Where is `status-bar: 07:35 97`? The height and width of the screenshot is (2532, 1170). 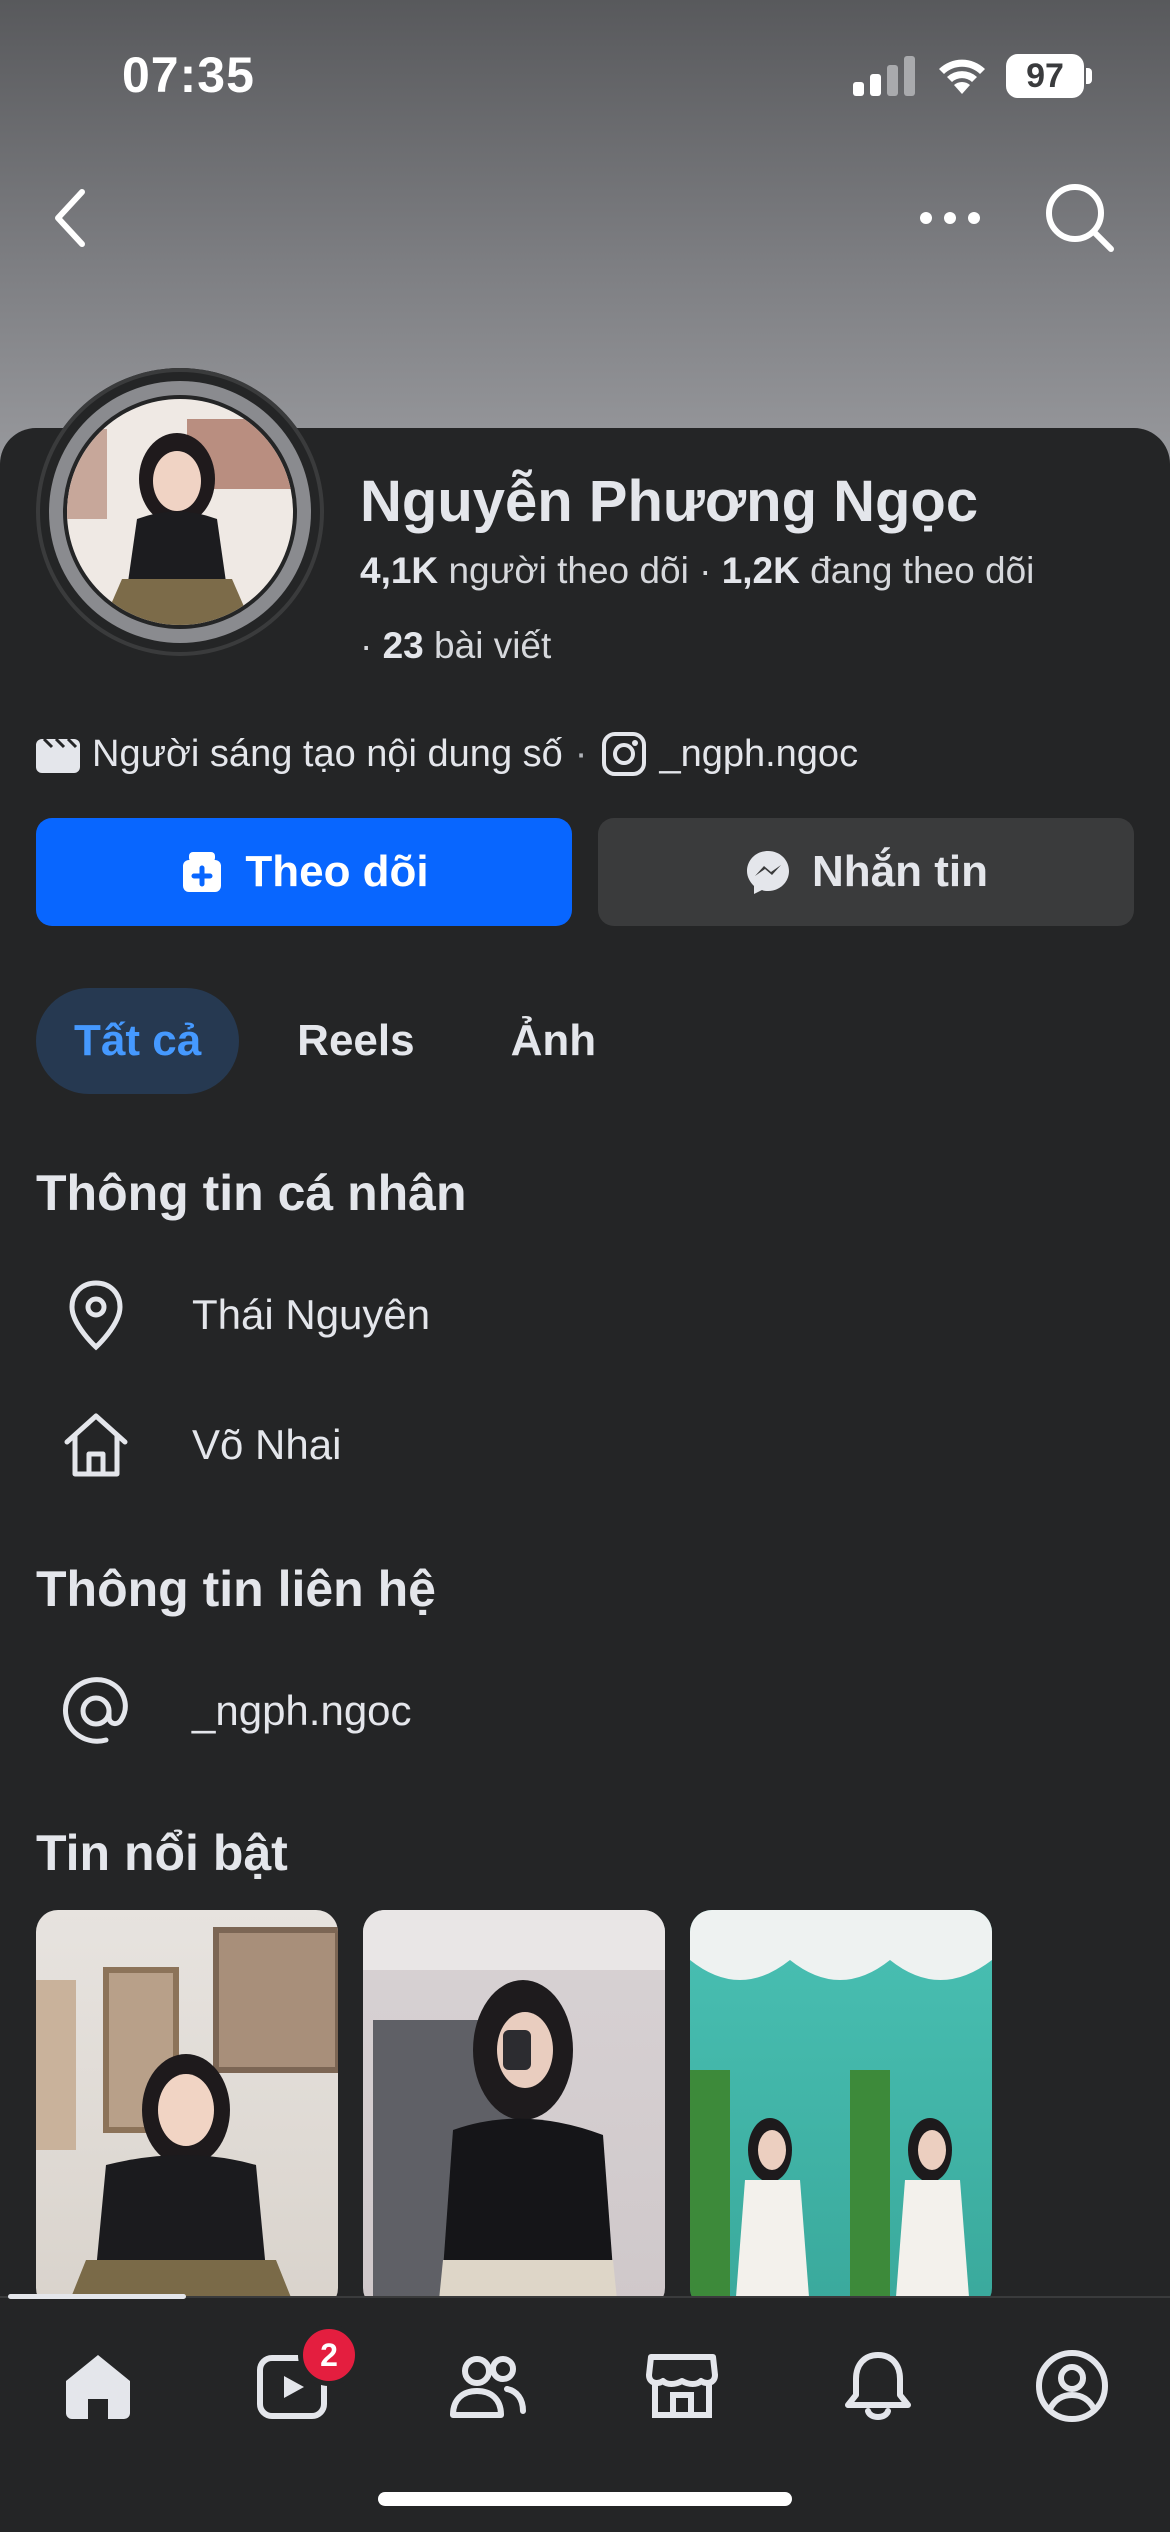
status-bar: 07:35 97 is located at coordinates (585, 75).